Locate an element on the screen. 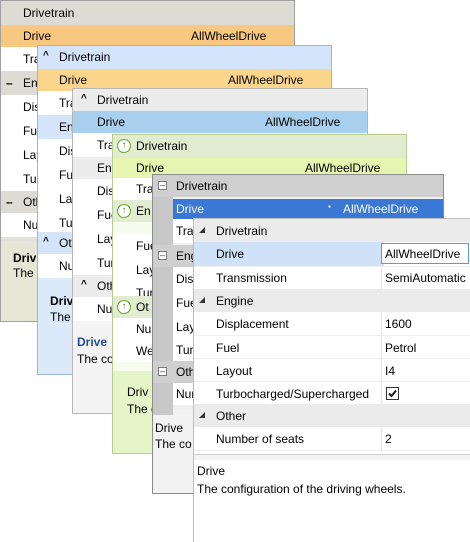  category-label: Engine is located at coordinates (235, 301).